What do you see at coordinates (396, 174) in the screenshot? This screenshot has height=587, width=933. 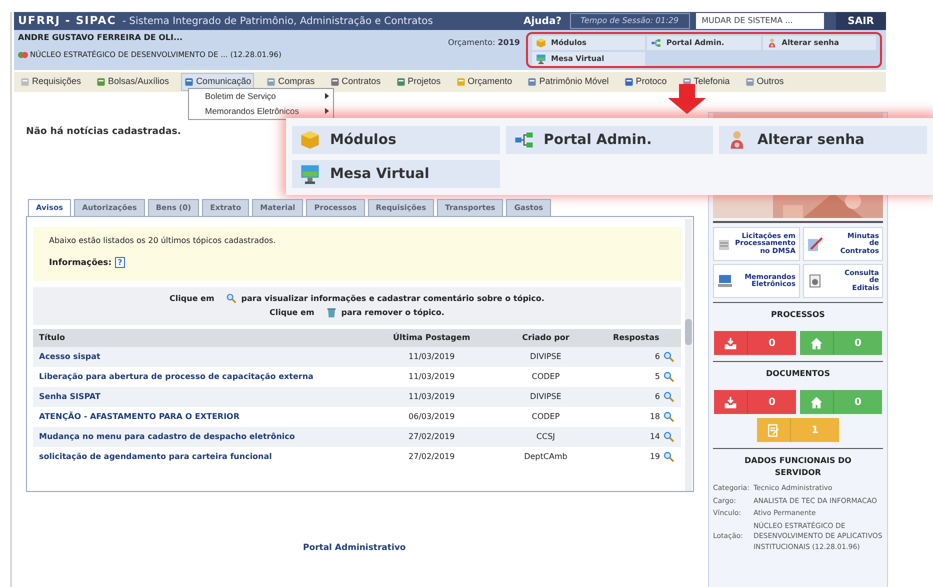 I see `shortcut-link: Mesa Virtual` at bounding box center [396, 174].